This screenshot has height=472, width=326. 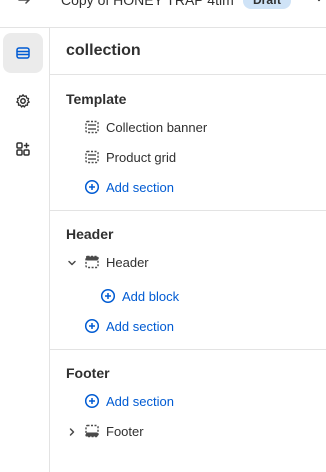 I want to click on section-item-label: Collection banner, so click(x=157, y=127).